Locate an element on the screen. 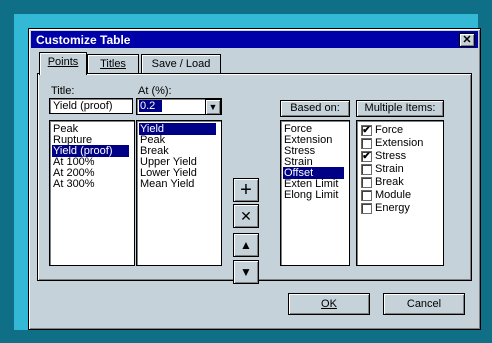 The width and height of the screenshot is (492, 343). checkbox-label: Break is located at coordinates (389, 182).